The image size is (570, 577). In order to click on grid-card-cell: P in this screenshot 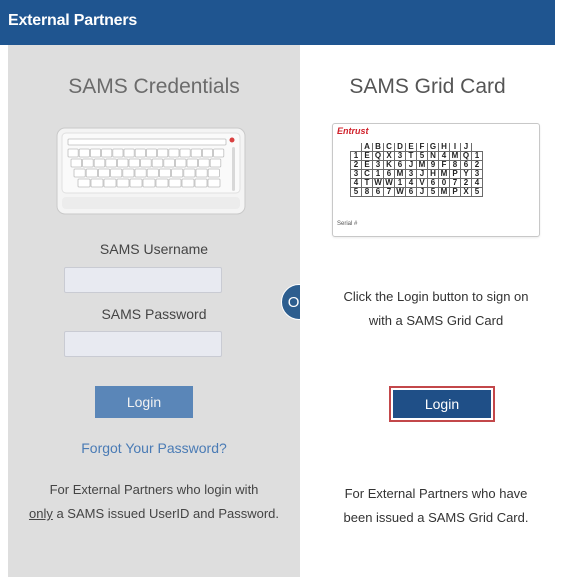, I will do `click(455, 192)`.